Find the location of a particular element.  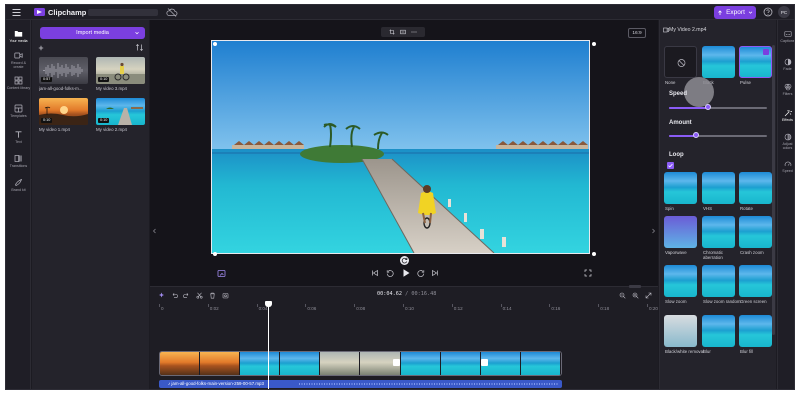

aspect-ratio-button: 16:9 is located at coordinates (637, 33).